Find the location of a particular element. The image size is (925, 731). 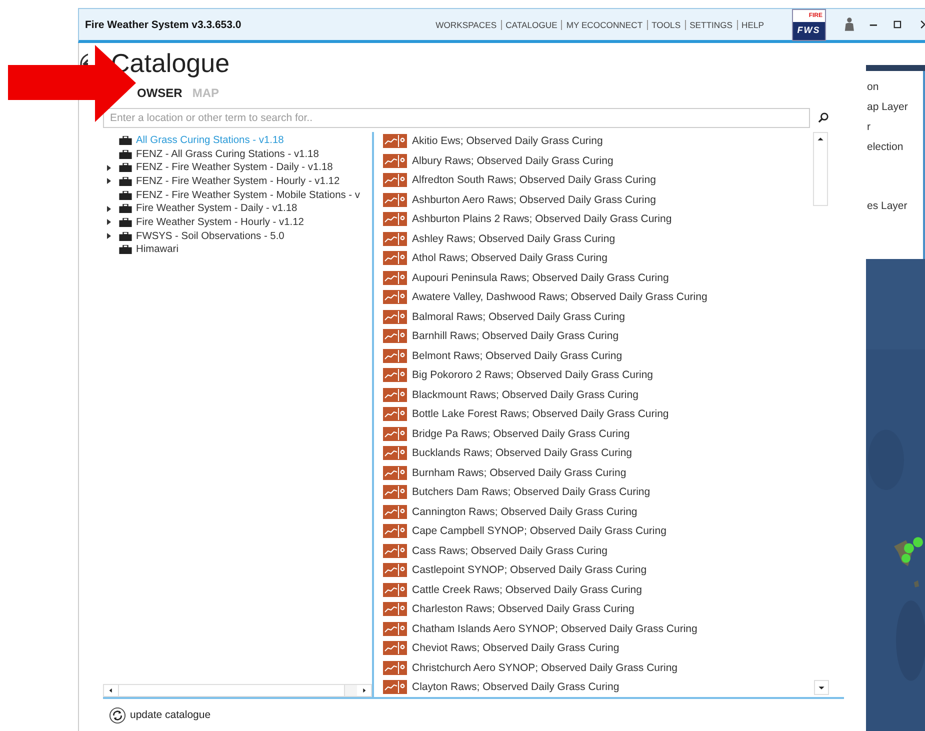

scroll-right-icon is located at coordinates (364, 690).